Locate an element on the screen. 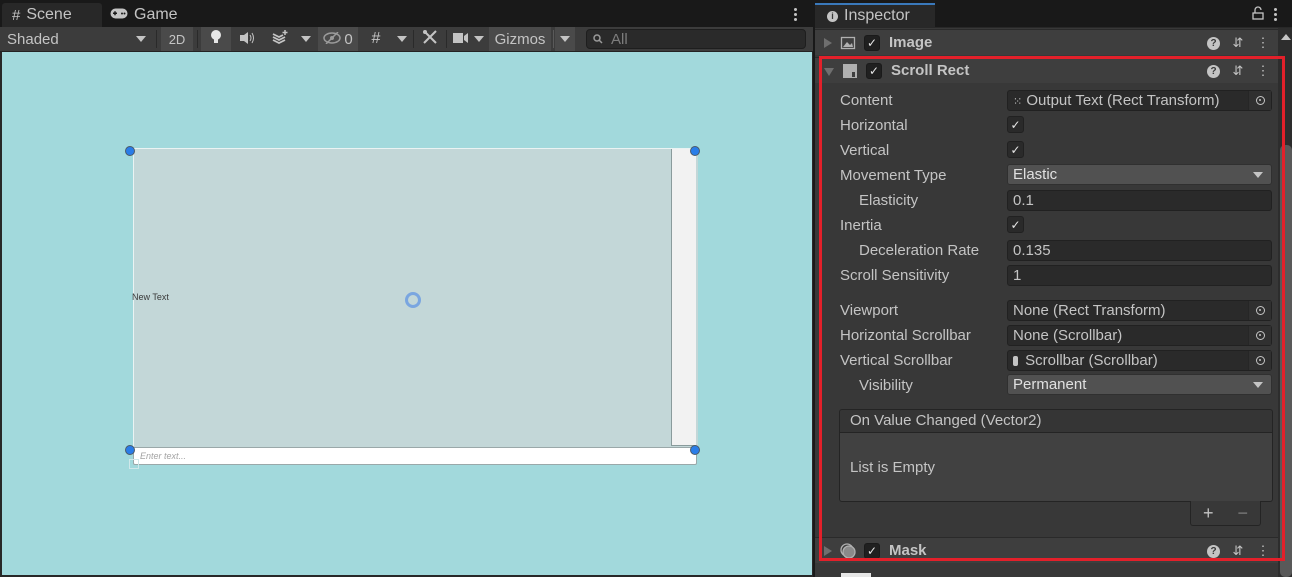 This screenshot has width=1292, height=577. rect-transform-icon: ⁙ is located at coordinates (1018, 102).